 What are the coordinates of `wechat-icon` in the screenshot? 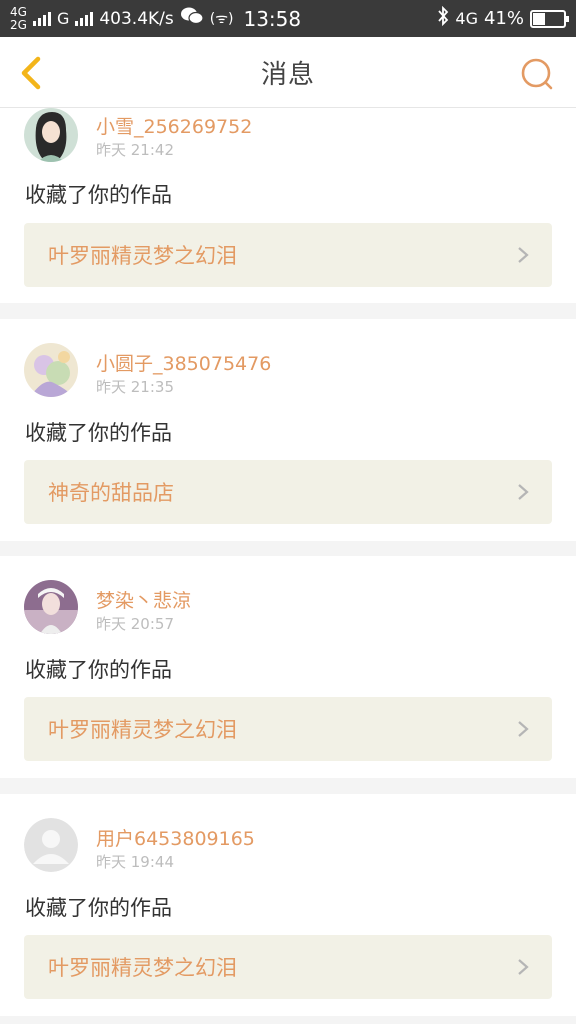 It's located at (192, 18).